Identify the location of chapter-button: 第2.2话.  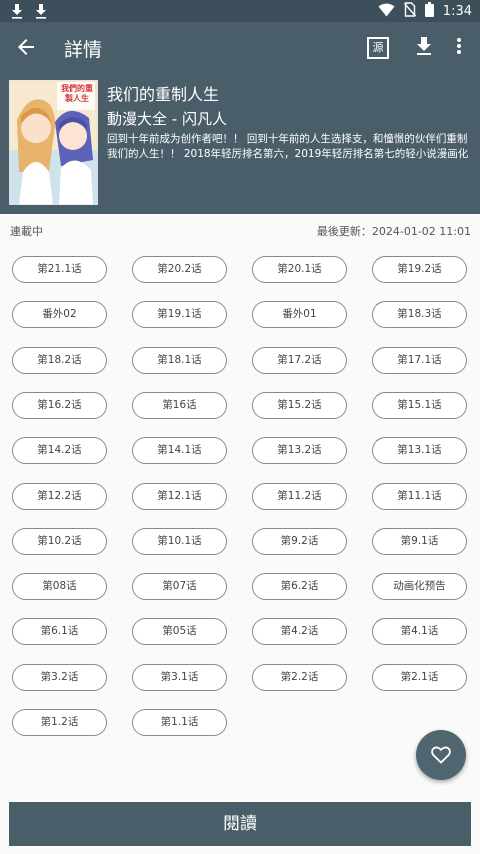
(299, 677).